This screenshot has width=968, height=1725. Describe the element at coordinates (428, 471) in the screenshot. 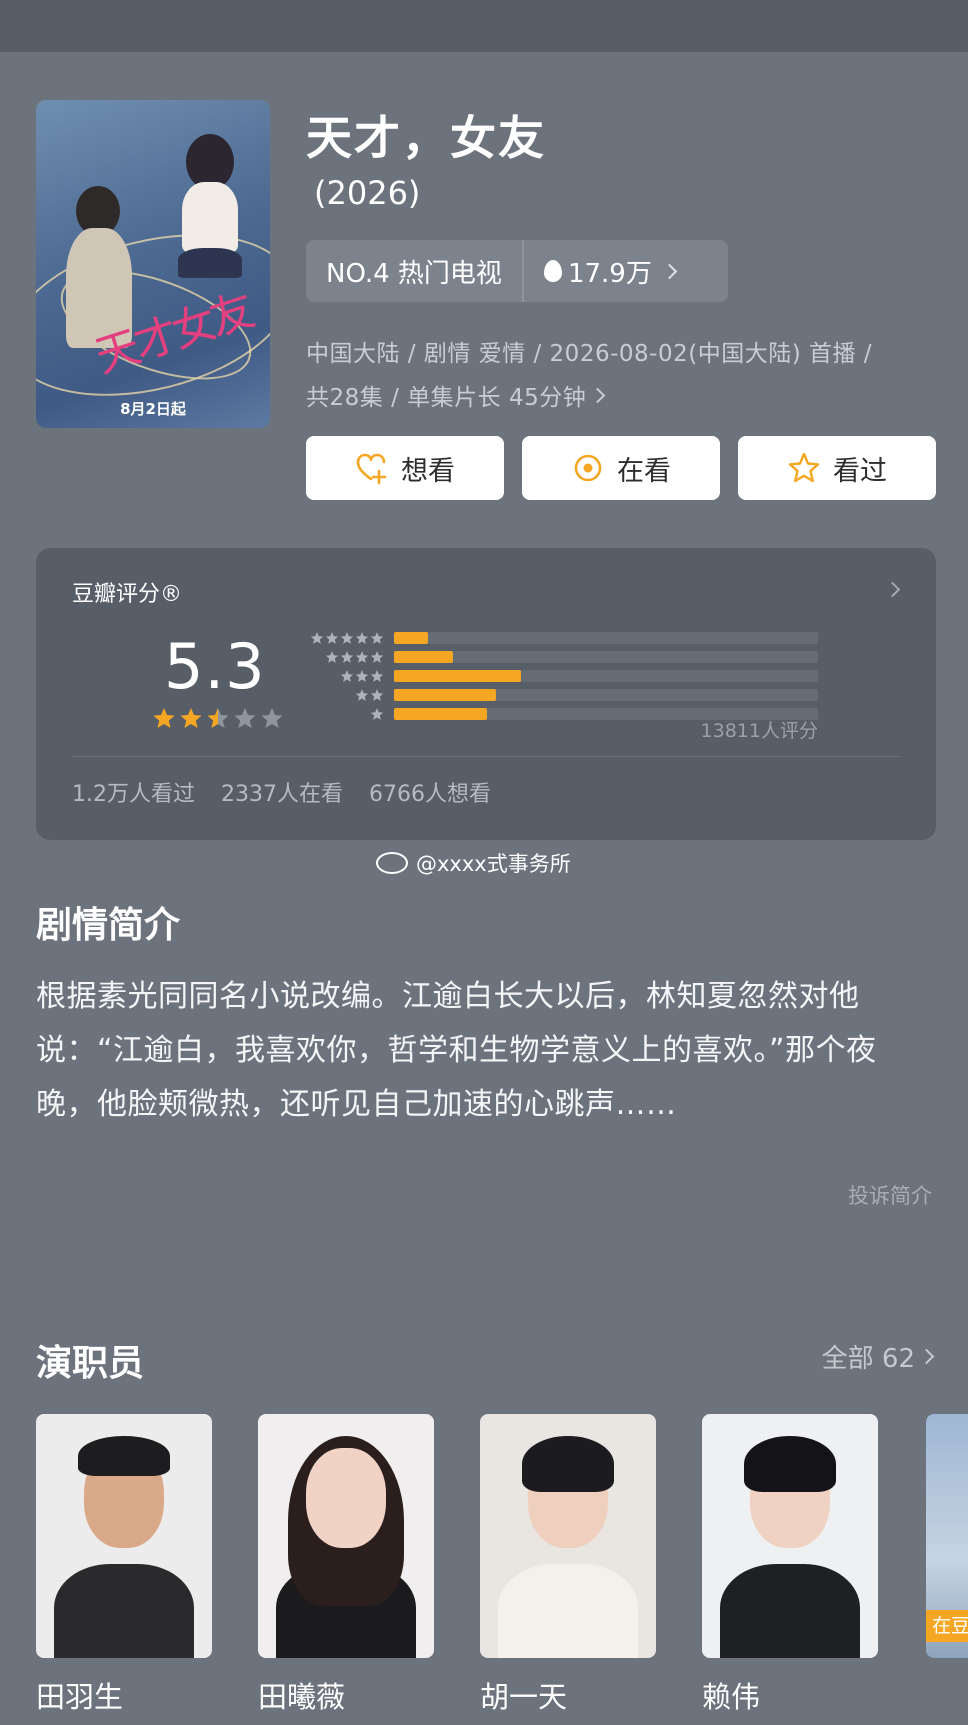

I see `want-label: 想看` at that location.